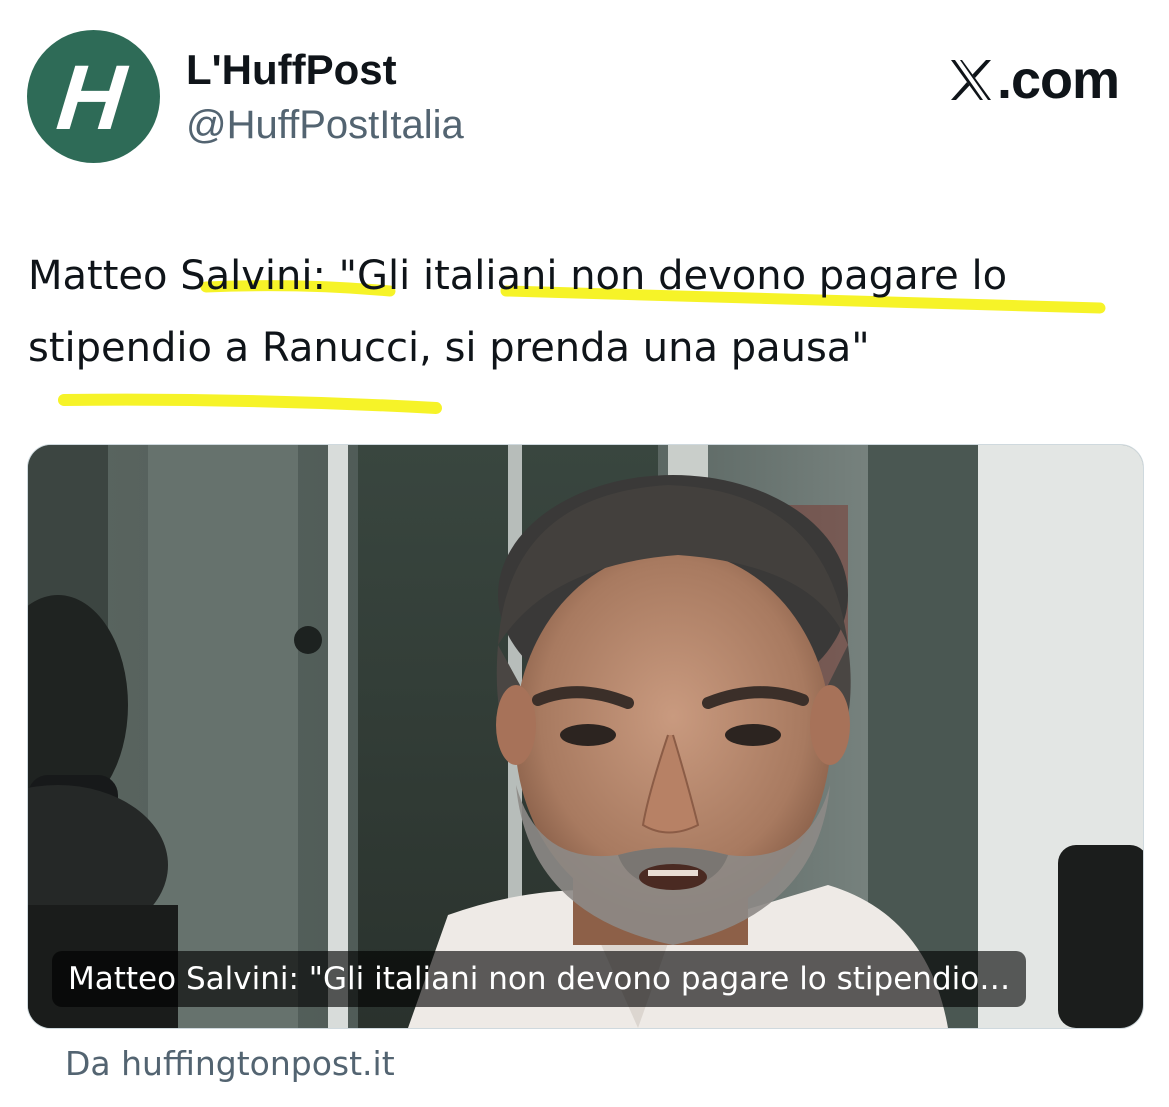 This screenshot has width=1169, height=1107. What do you see at coordinates (291, 70) in the screenshot?
I see `account-display-name: L'HuffPost` at bounding box center [291, 70].